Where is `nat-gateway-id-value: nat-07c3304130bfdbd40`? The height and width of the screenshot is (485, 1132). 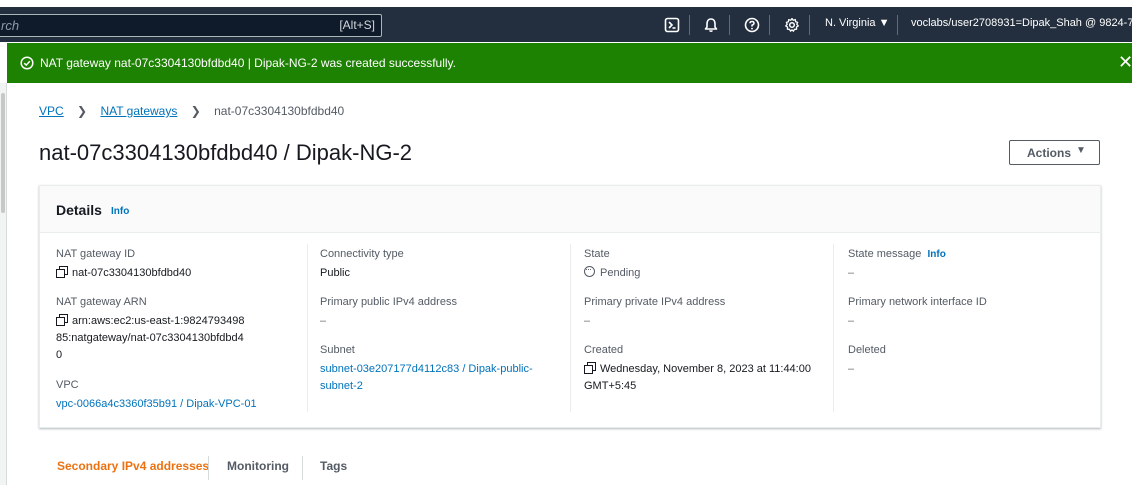 nat-gateway-id-value: nat-07c3304130bfdbd40 is located at coordinates (132, 273).